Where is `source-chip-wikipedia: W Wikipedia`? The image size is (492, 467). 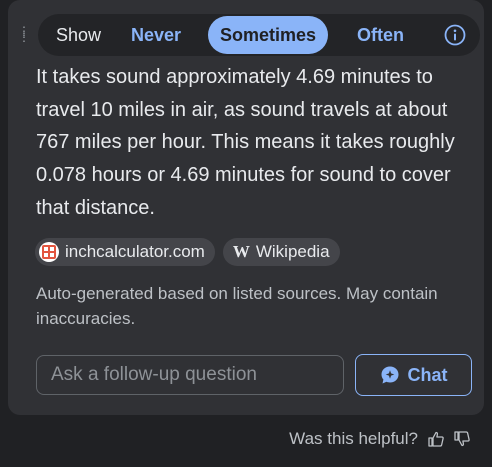 source-chip-wikipedia: W Wikipedia is located at coordinates (281, 252).